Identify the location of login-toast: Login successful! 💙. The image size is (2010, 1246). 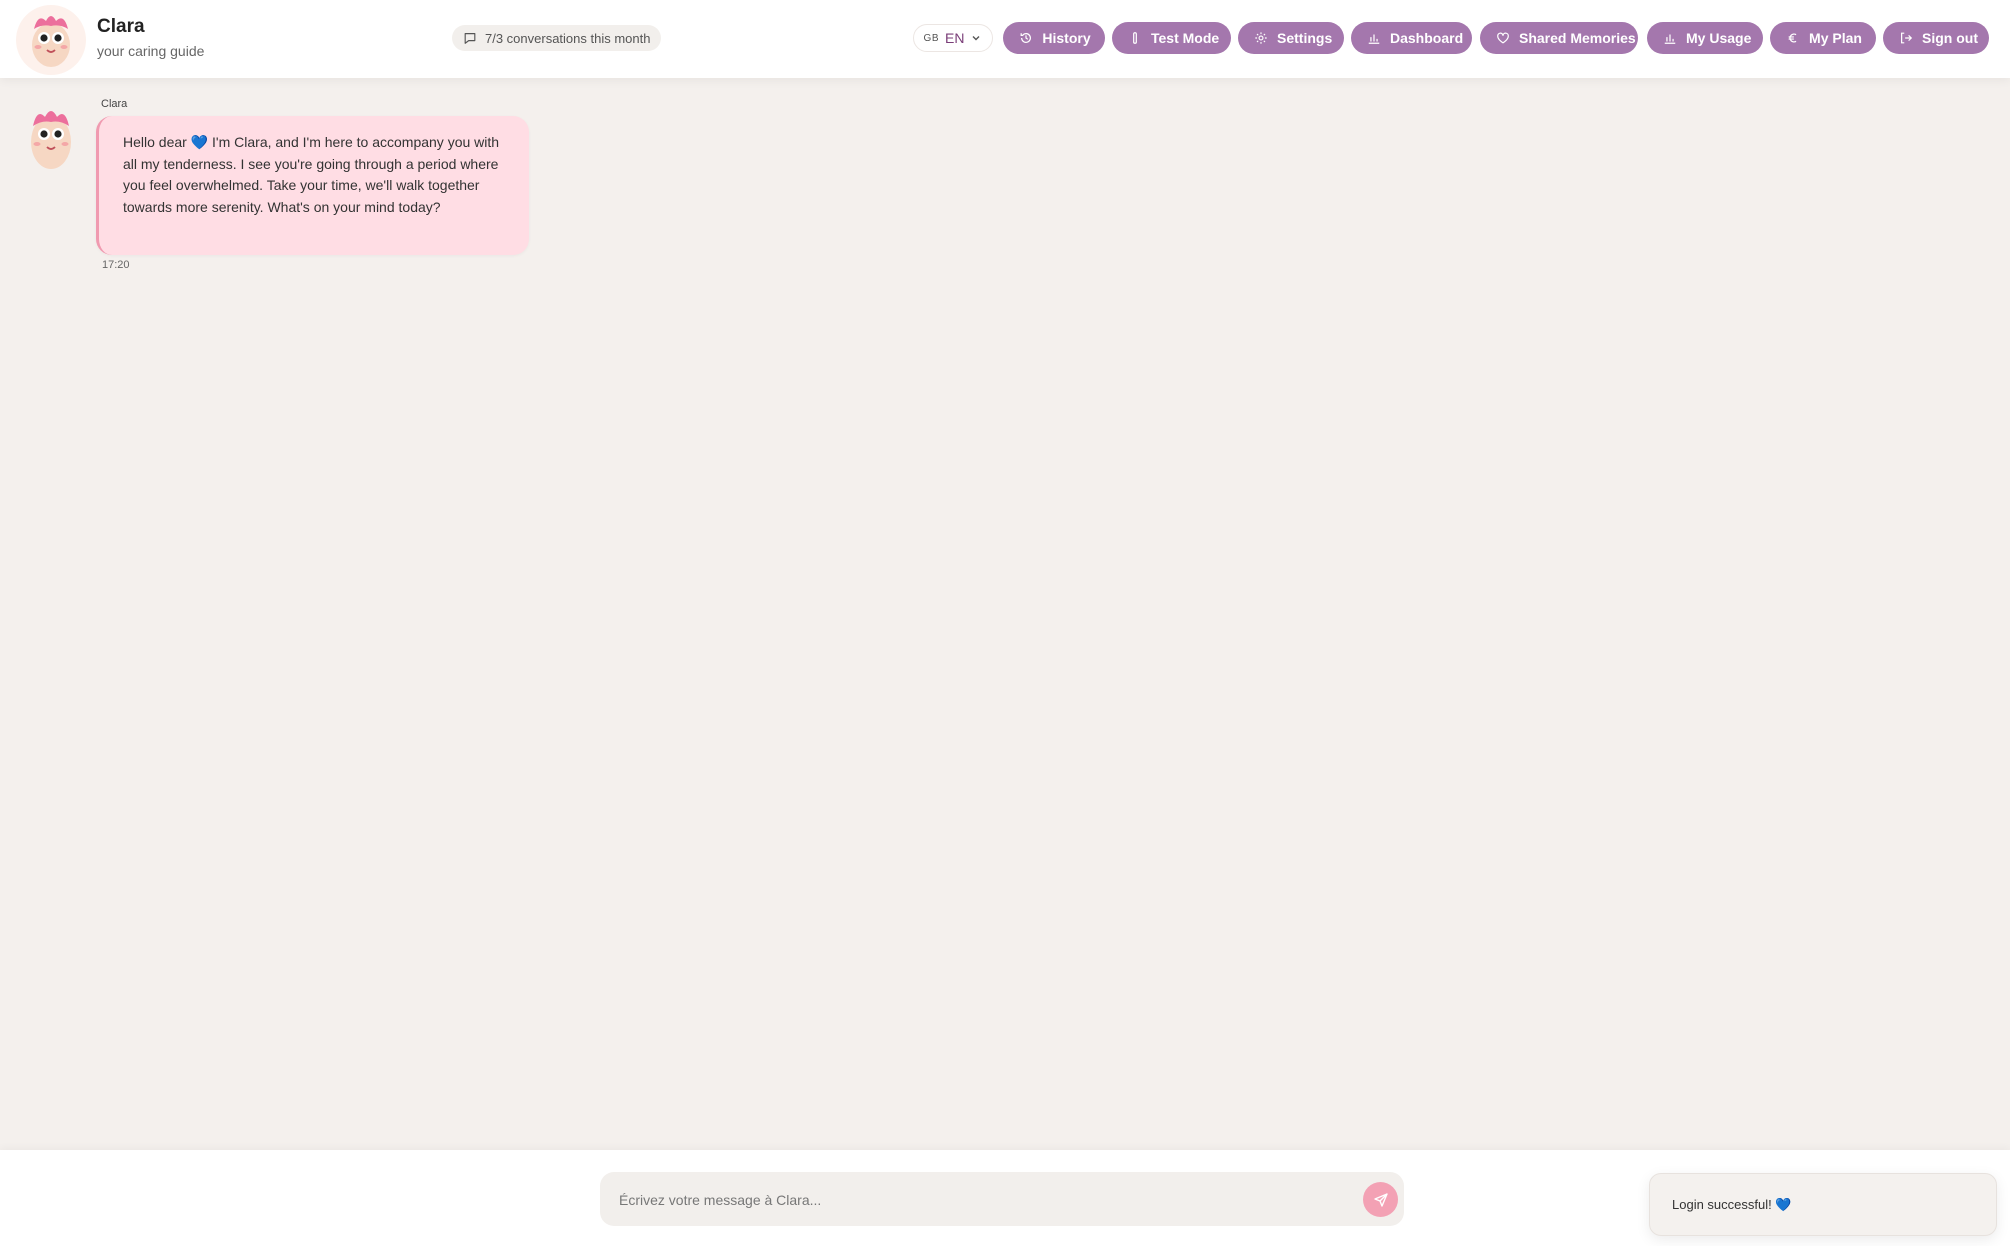
(1823, 1204).